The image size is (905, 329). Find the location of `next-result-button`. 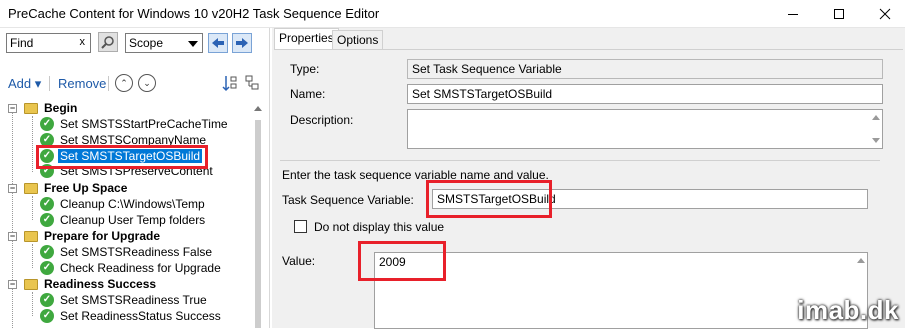

next-result-button is located at coordinates (242, 43).